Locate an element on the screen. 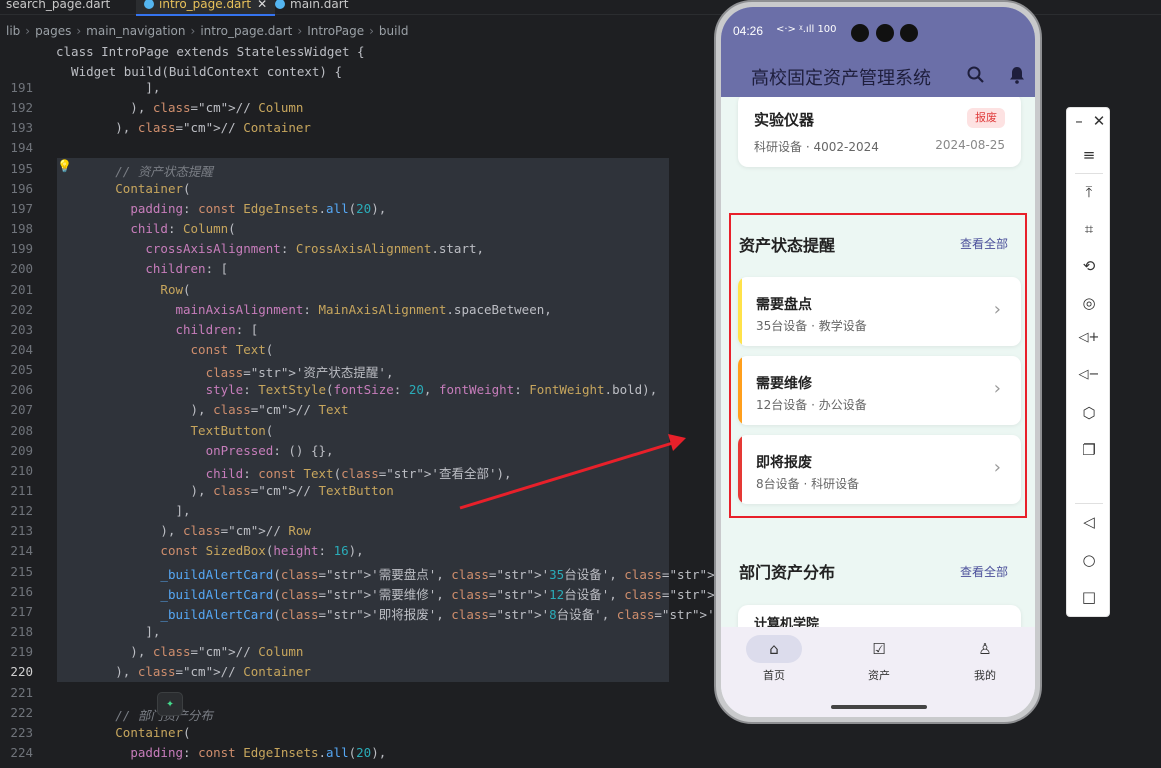 This screenshot has height=768, width=1161. asset-date: 2024-08-25 is located at coordinates (970, 145).